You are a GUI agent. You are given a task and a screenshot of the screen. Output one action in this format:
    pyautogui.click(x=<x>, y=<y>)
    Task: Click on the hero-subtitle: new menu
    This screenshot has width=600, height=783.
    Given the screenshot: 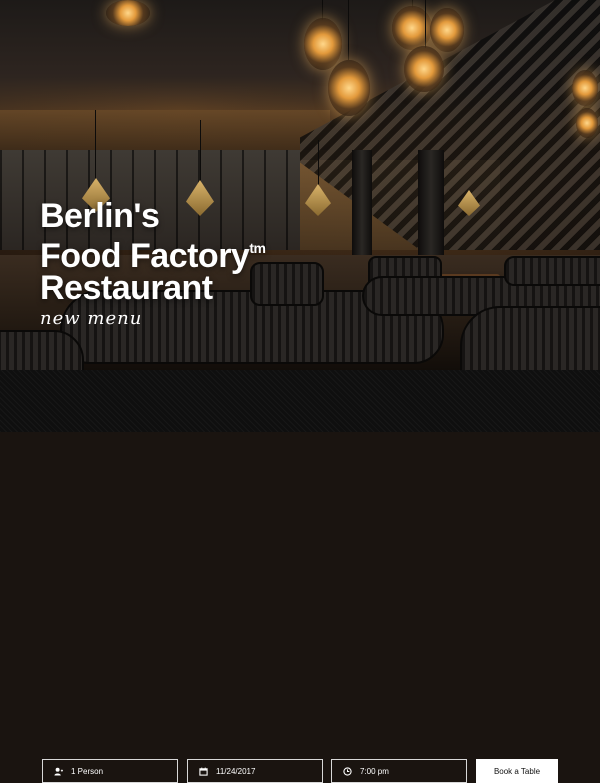 What is the action you would take?
    pyautogui.click(x=91, y=318)
    